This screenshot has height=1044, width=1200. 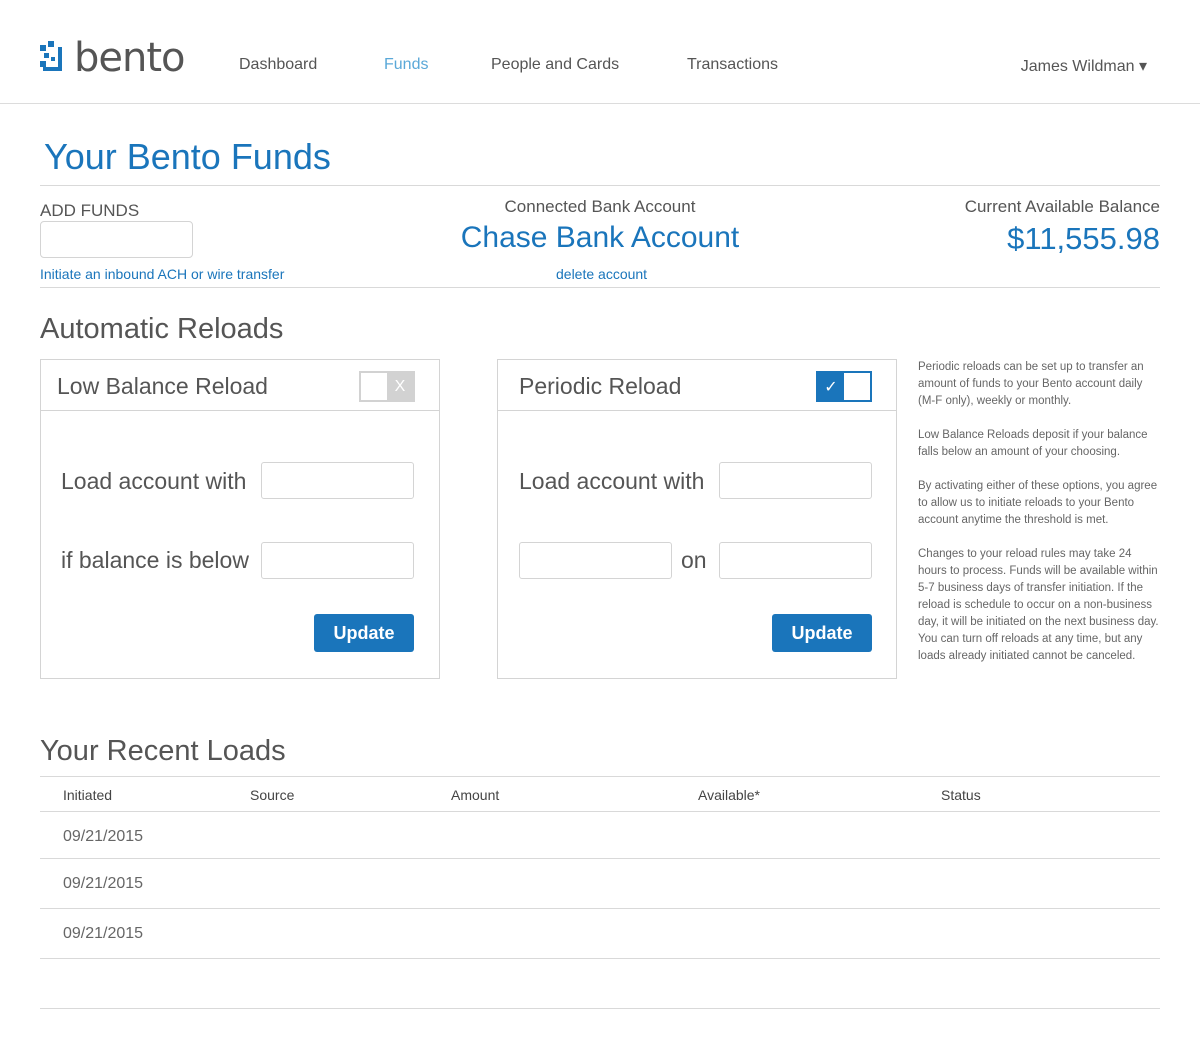 I want to click on page-title: Your Bento Funds, so click(x=187, y=156).